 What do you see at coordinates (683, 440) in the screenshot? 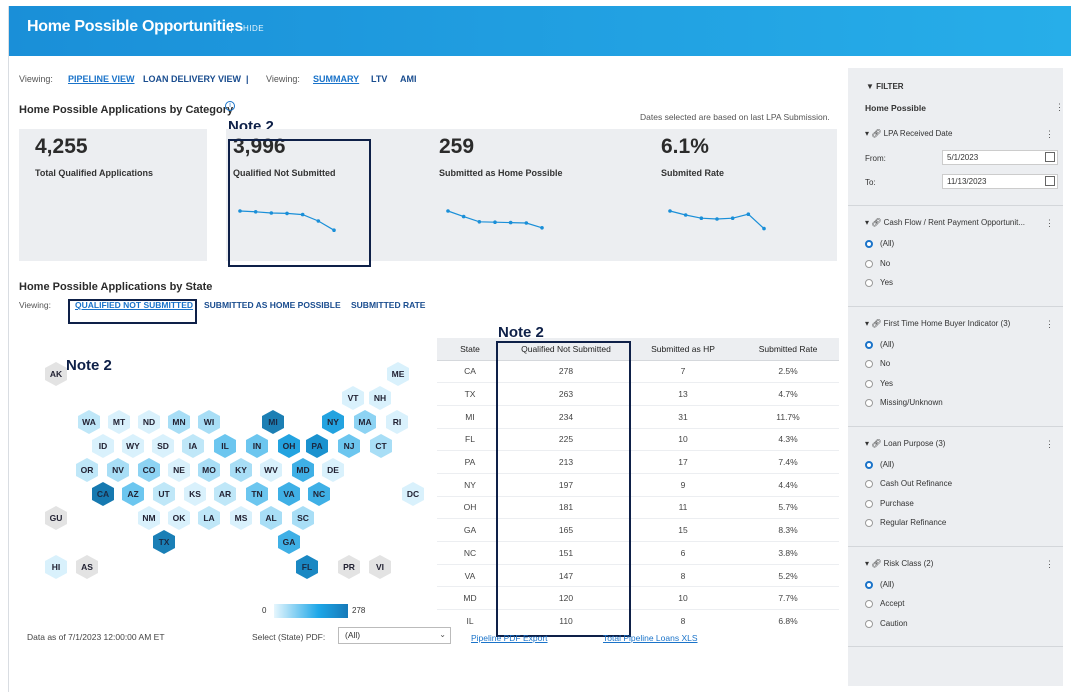
I see `cell-submitted-hp: 10` at bounding box center [683, 440].